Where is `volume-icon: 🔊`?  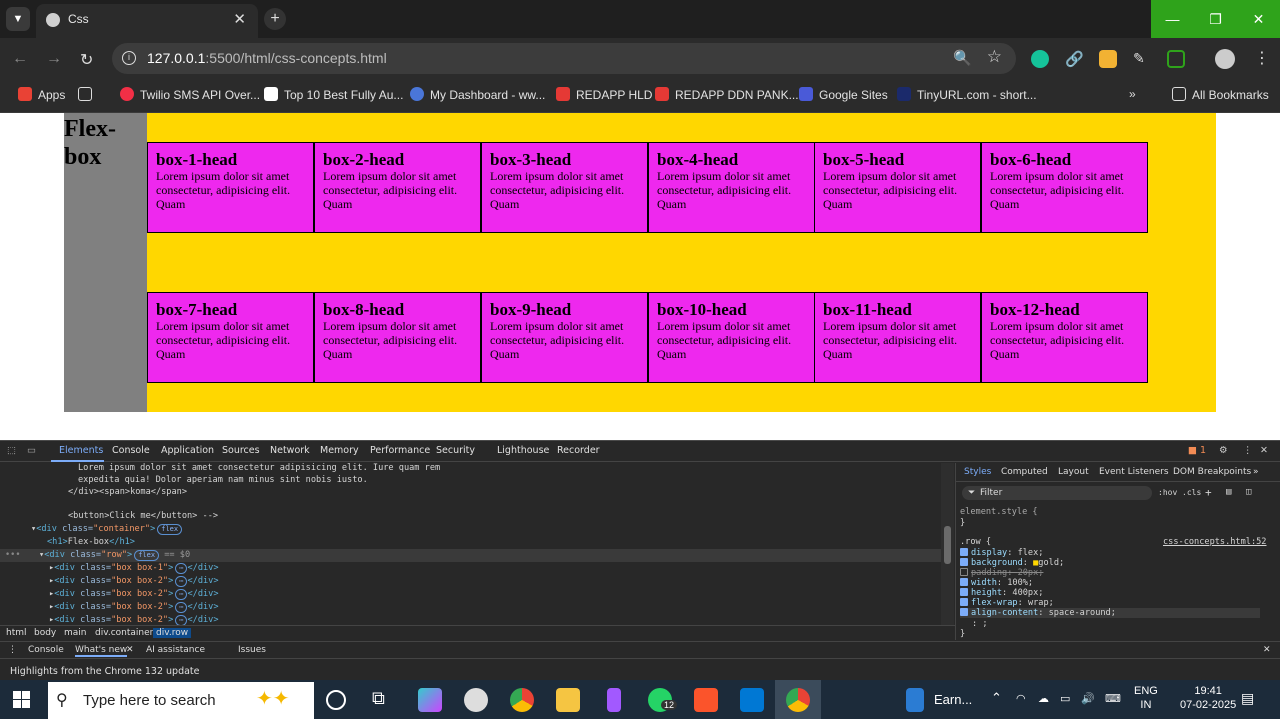
volume-icon: 🔊 is located at coordinates (1088, 699).